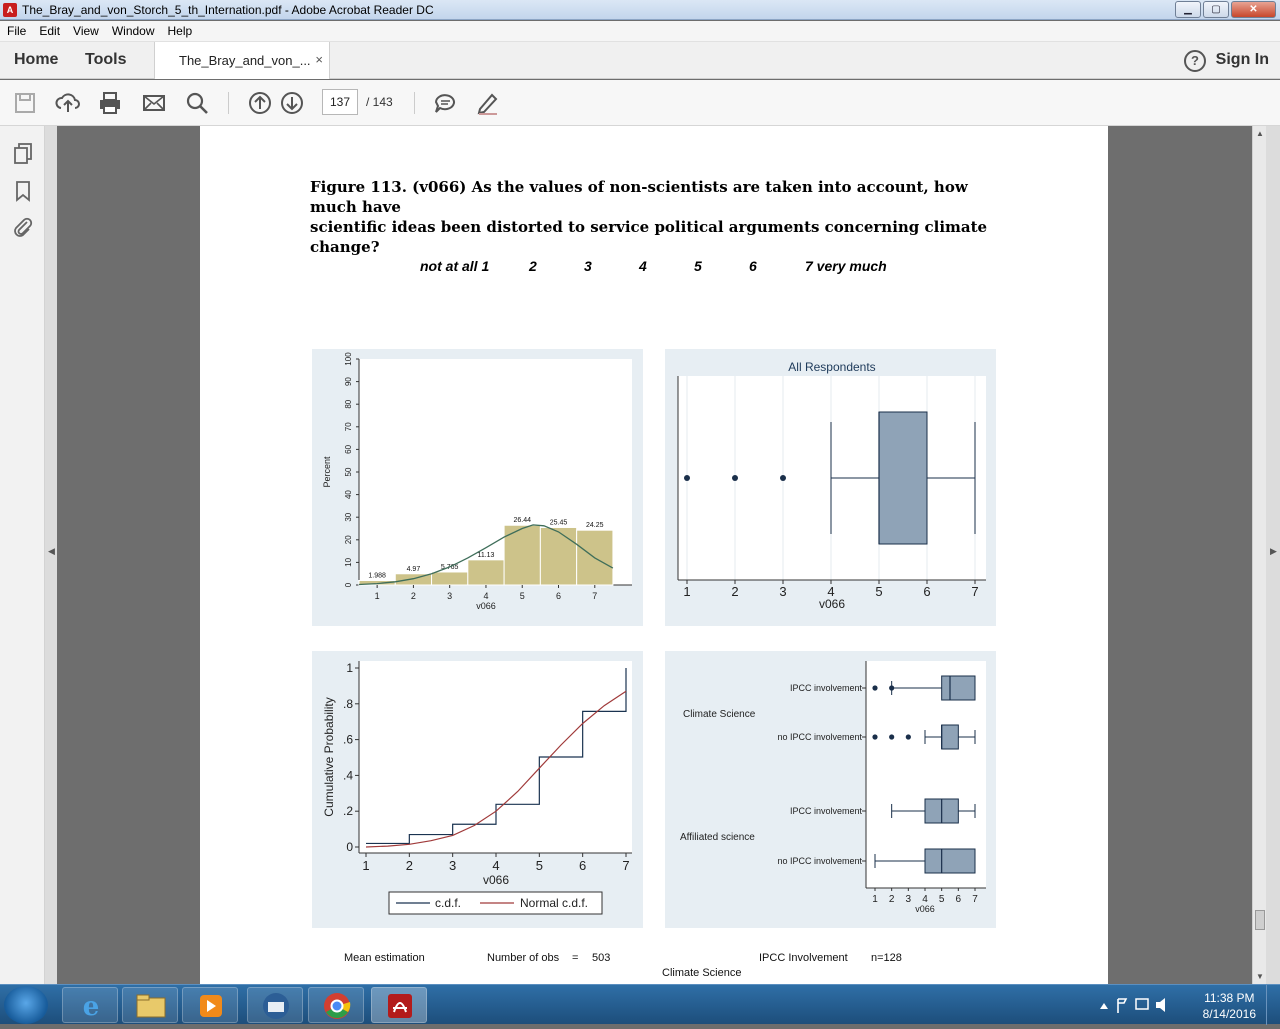  Describe the element at coordinates (319, 59) in the screenshot. I see `tab-close-icon: ×` at that location.